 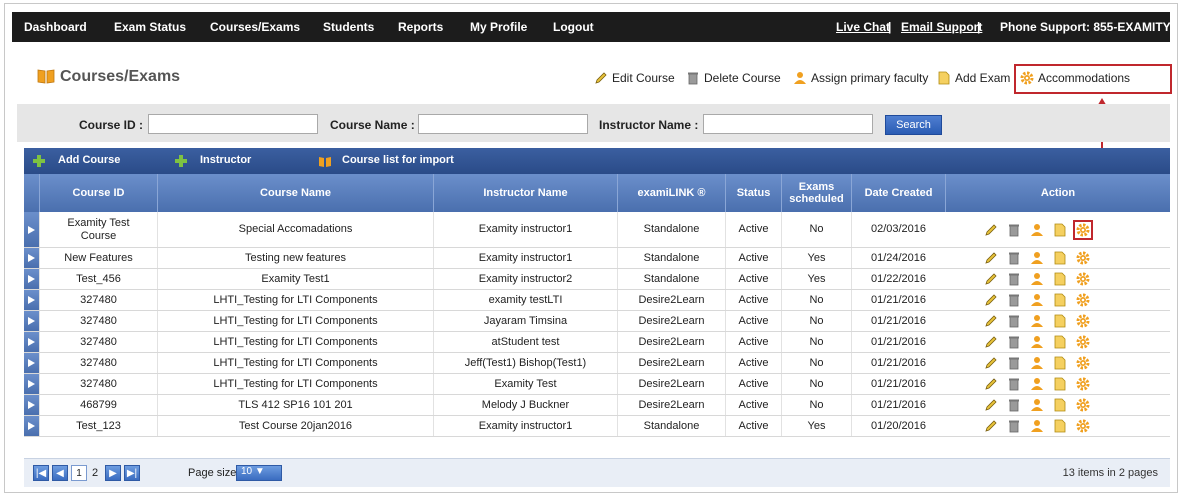 What do you see at coordinates (398, 160) in the screenshot?
I see `course-list-import-button: Course list for import` at bounding box center [398, 160].